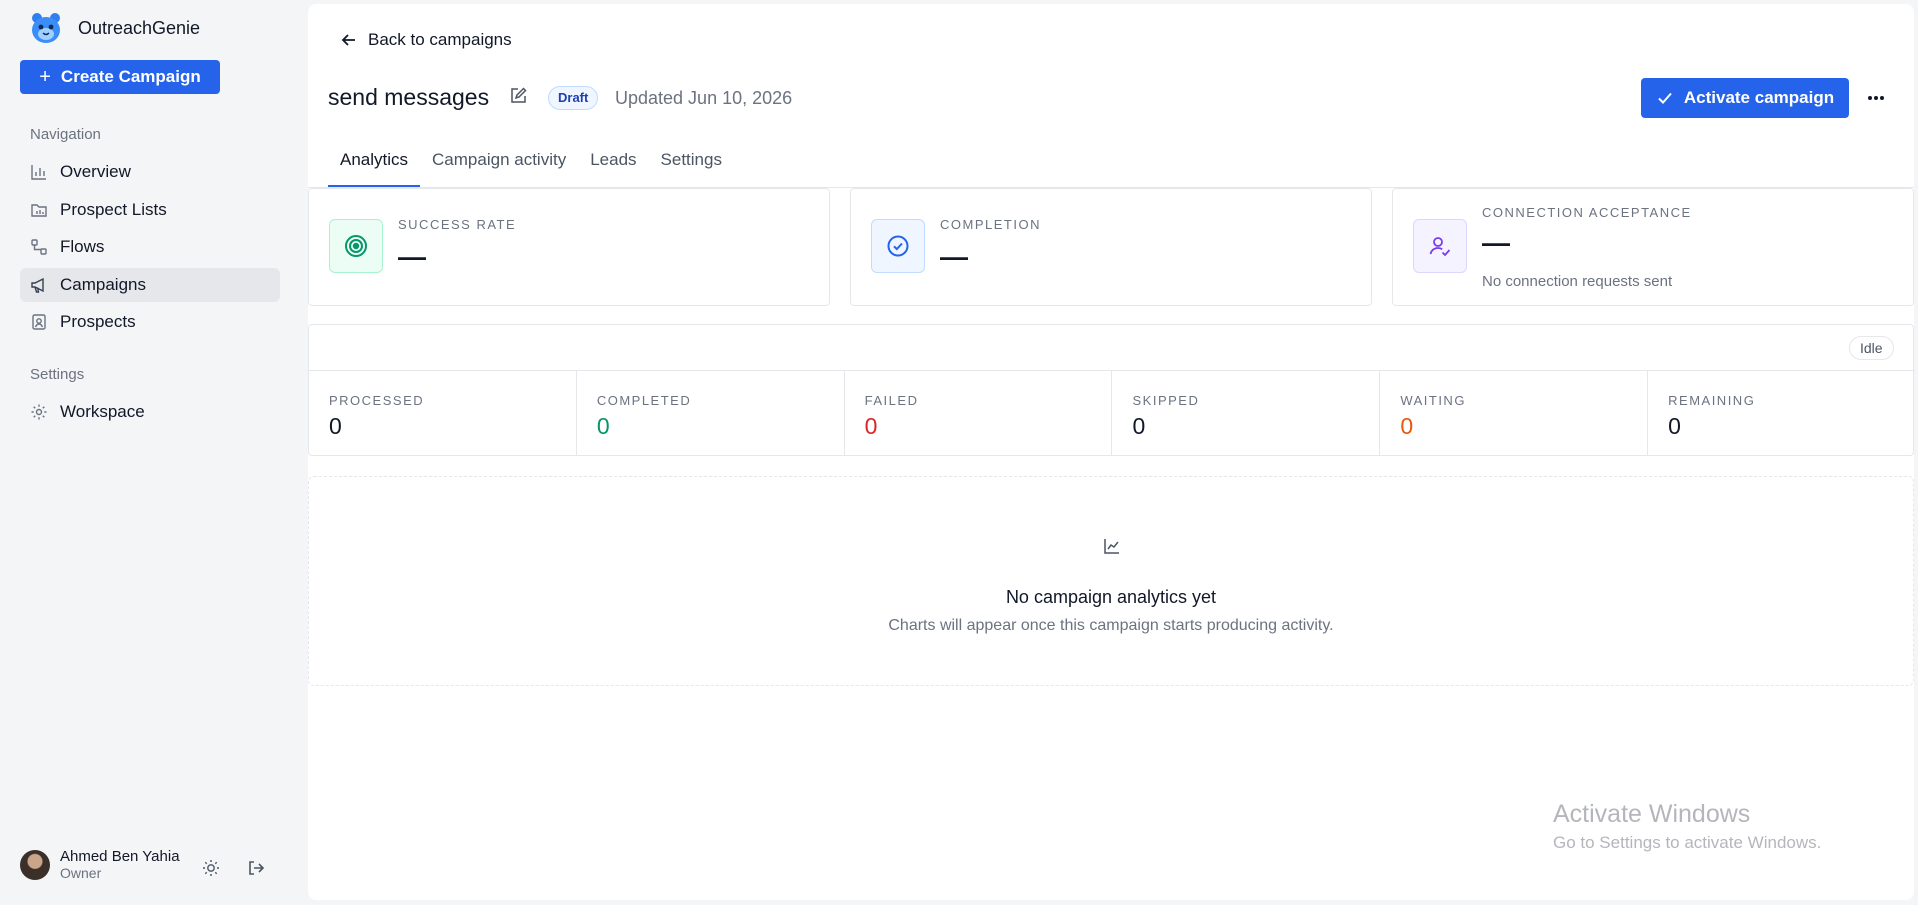 The height and width of the screenshot is (905, 1918). Describe the element at coordinates (457, 224) in the screenshot. I see `metric-label: SUCCESS RATE` at that location.